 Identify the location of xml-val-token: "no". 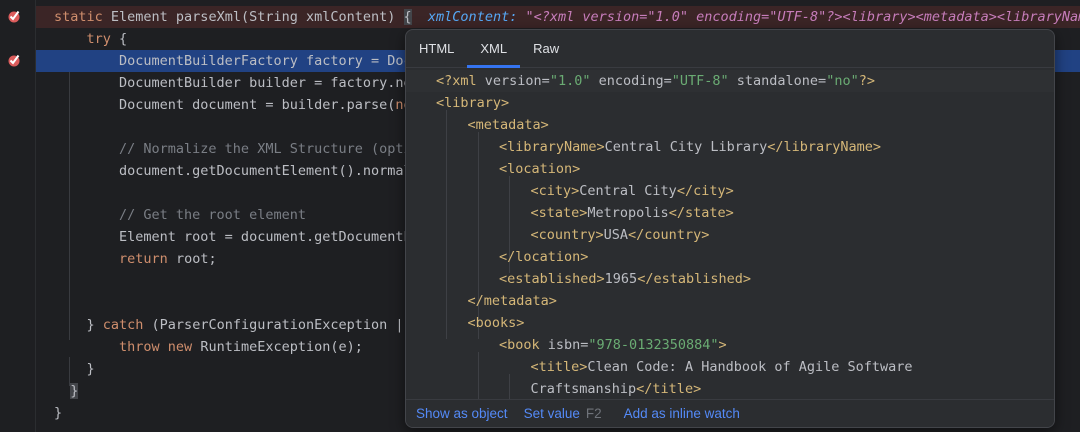
(842, 81).